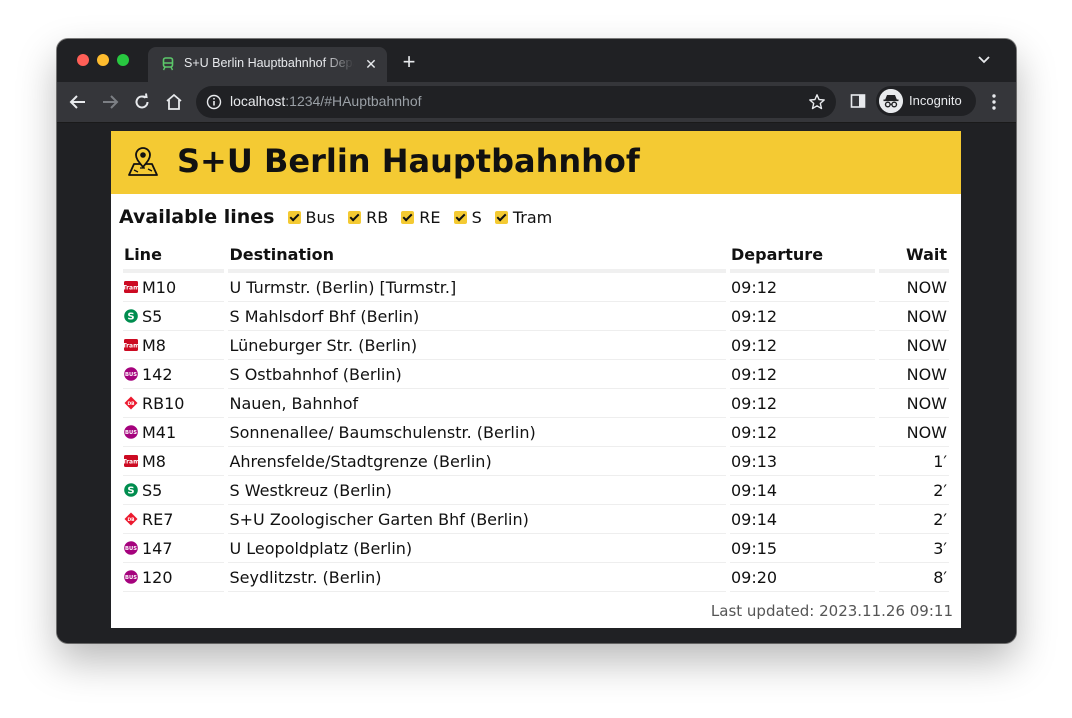 This screenshot has width=1072, height=718. Describe the element at coordinates (477, 432) in the screenshot. I see `destination-cell: Sonnenallee/ Baumschulenstr. (Berlin)` at that location.